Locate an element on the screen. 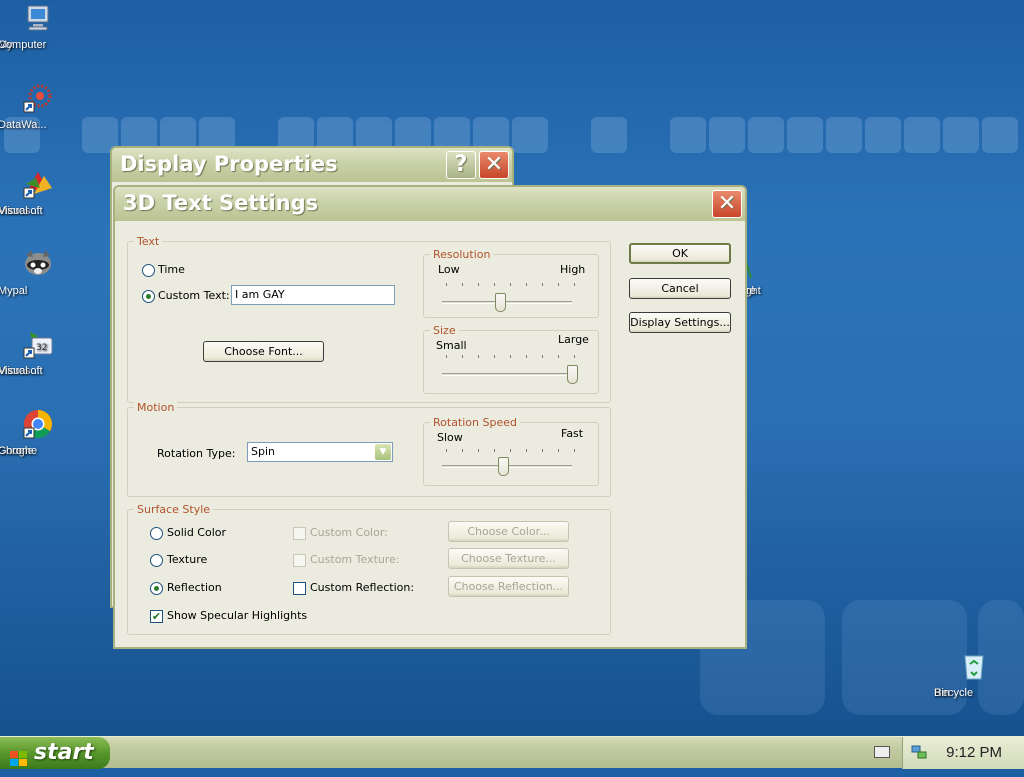 This screenshot has width=1024, height=777. time-radio is located at coordinates (148, 270).